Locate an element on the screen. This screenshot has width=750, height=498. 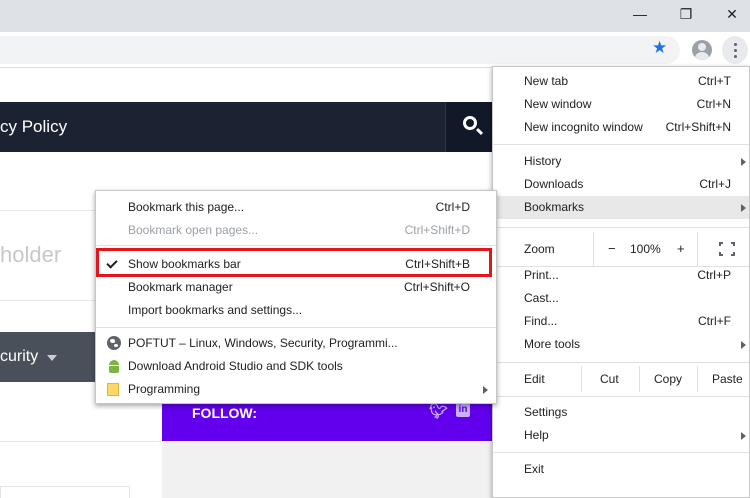
menu-item-new-window: New window Ctrl+N is located at coordinates (621, 104).